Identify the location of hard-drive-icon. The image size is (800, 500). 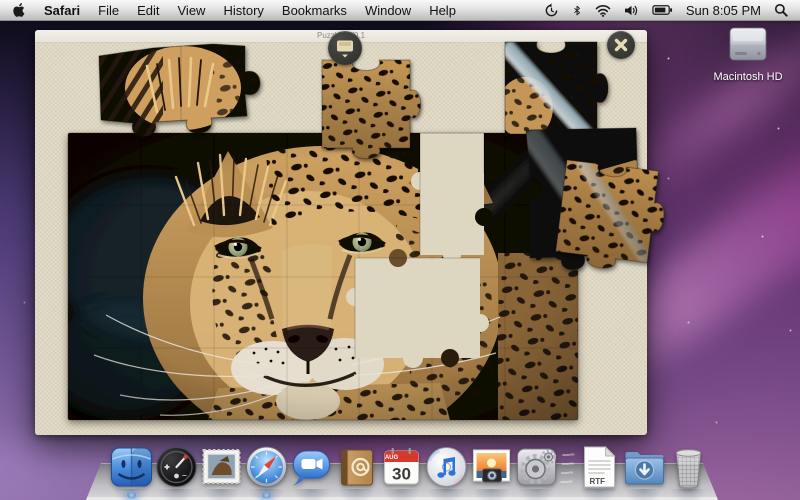
(748, 44).